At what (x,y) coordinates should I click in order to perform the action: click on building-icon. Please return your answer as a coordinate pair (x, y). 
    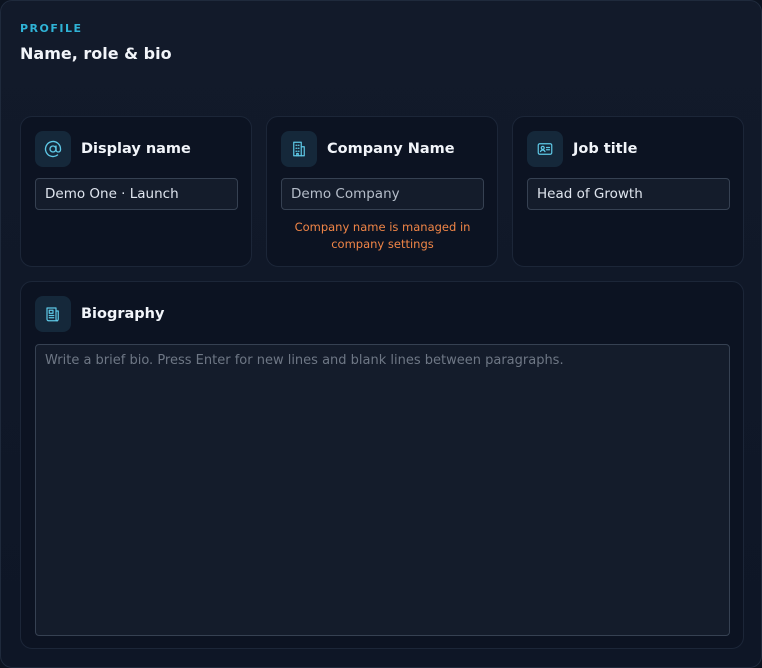
    Looking at the image, I should click on (299, 149).